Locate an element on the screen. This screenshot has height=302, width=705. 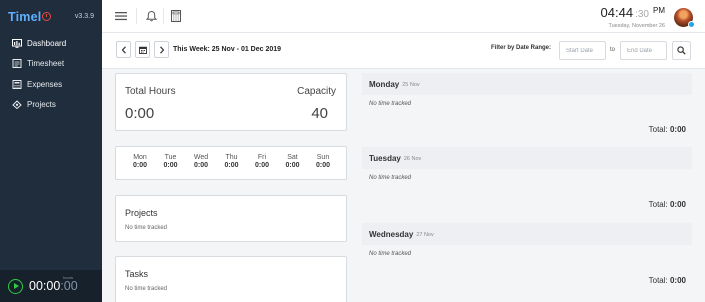
day-log-date: 26 Nov is located at coordinates (412, 158).